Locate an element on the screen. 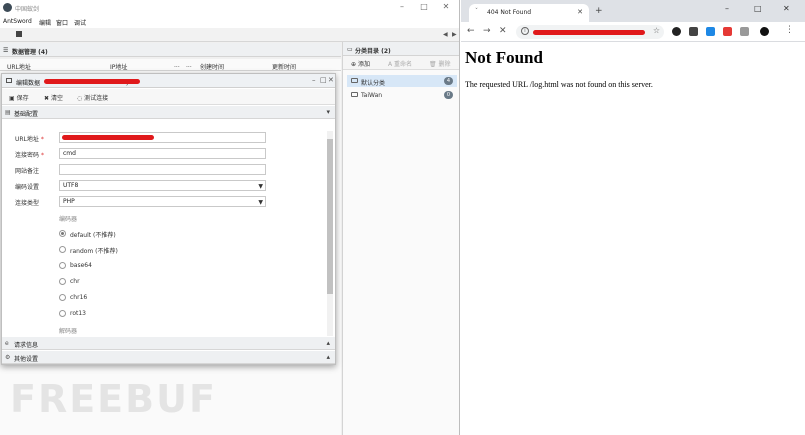  address-bar: i ☆ is located at coordinates (590, 32).